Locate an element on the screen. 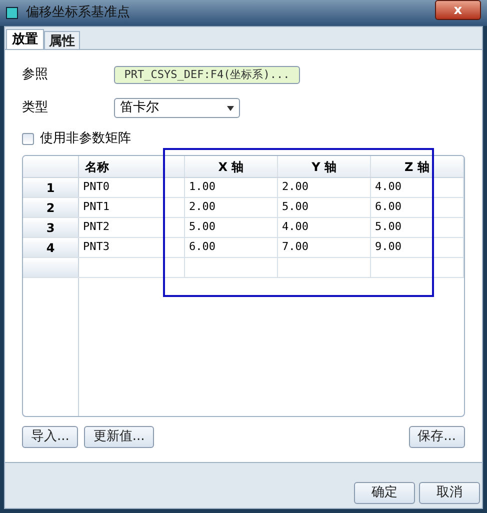 The image size is (487, 513). column-header: Y 轴 is located at coordinates (324, 166).